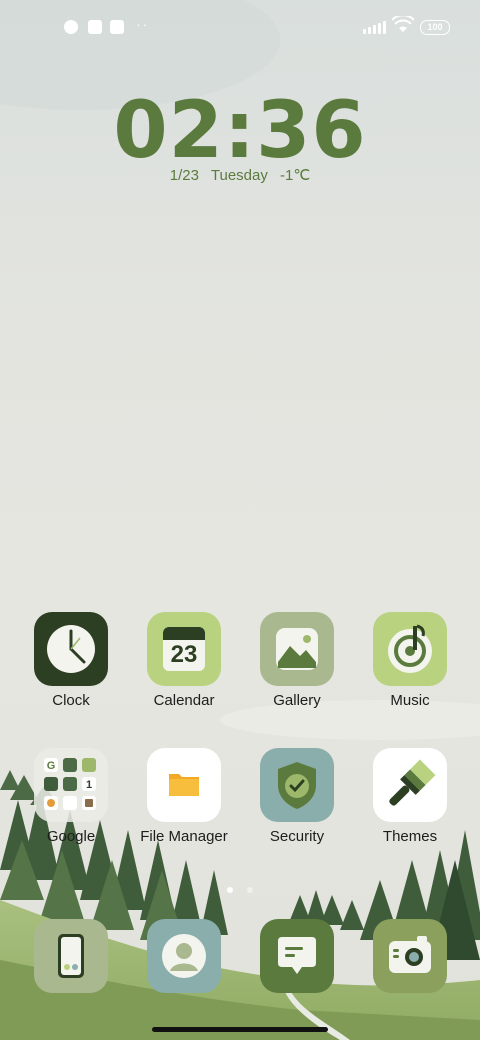  What do you see at coordinates (71, 27) in the screenshot?
I see `app-notification-icon` at bounding box center [71, 27].